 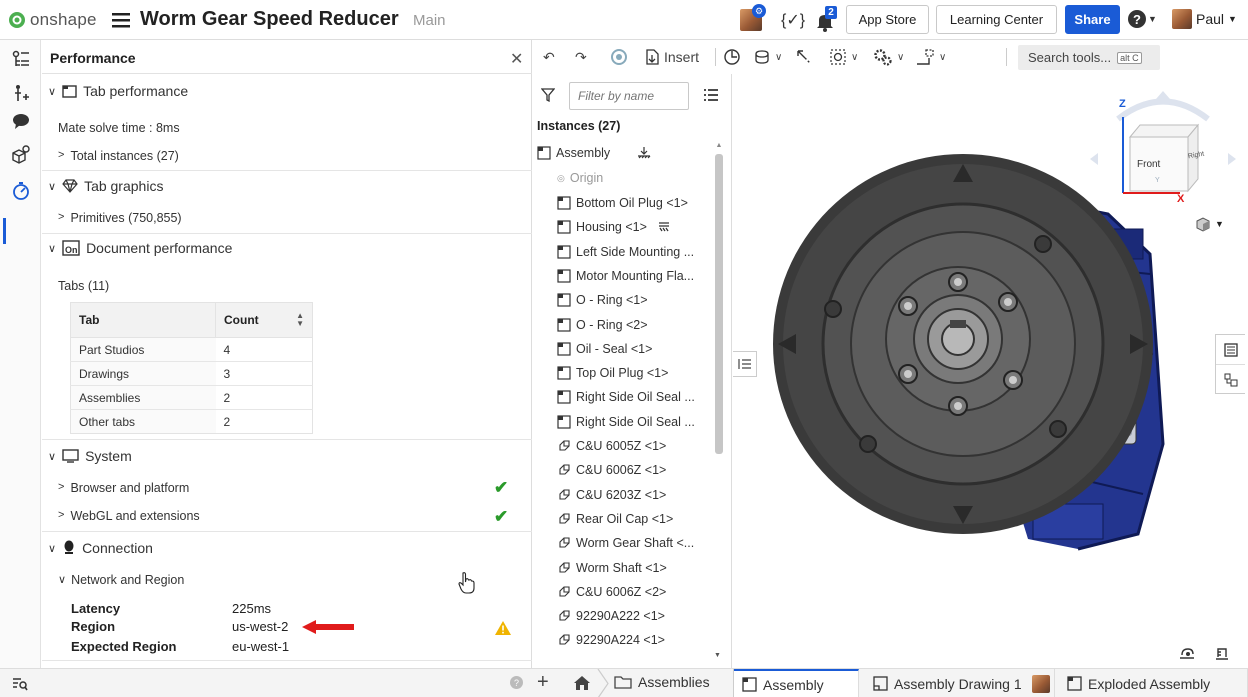 What do you see at coordinates (548, 95) in the screenshot?
I see `filter-icon` at bounding box center [548, 95].